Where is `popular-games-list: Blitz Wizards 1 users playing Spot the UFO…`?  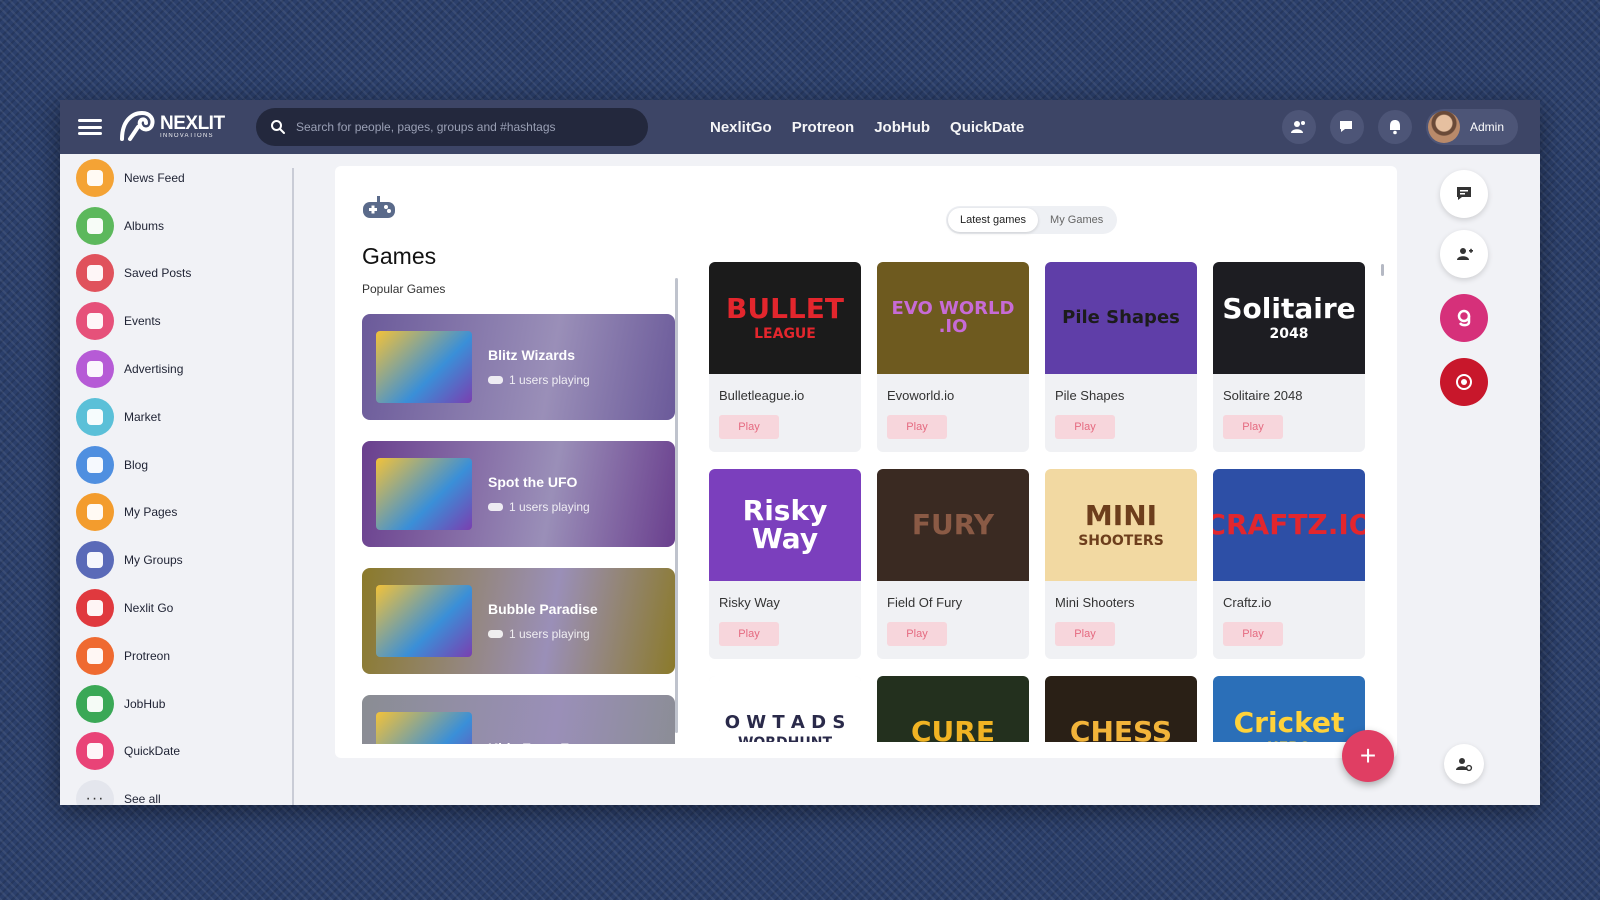 popular-games-list: Blitz Wizards 1 users playing Spot the UFO… is located at coordinates (518, 529).